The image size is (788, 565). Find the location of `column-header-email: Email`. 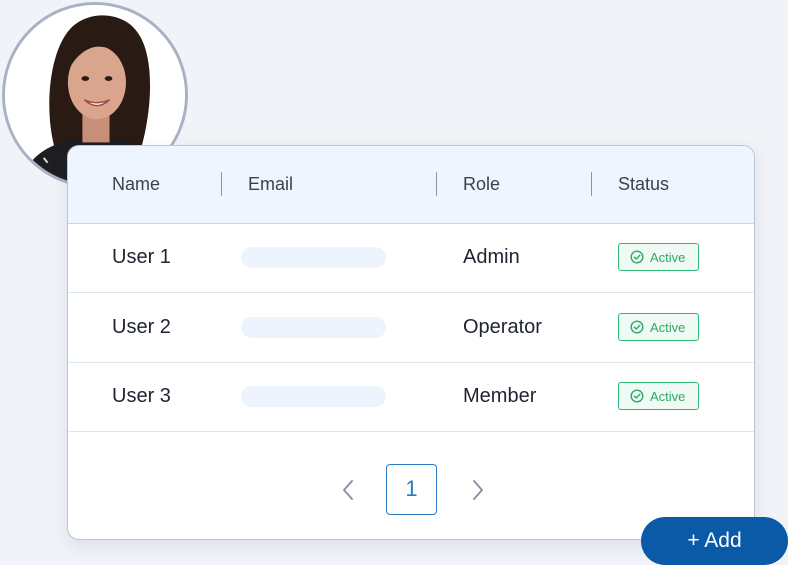

column-header-email: Email is located at coordinates (270, 184).